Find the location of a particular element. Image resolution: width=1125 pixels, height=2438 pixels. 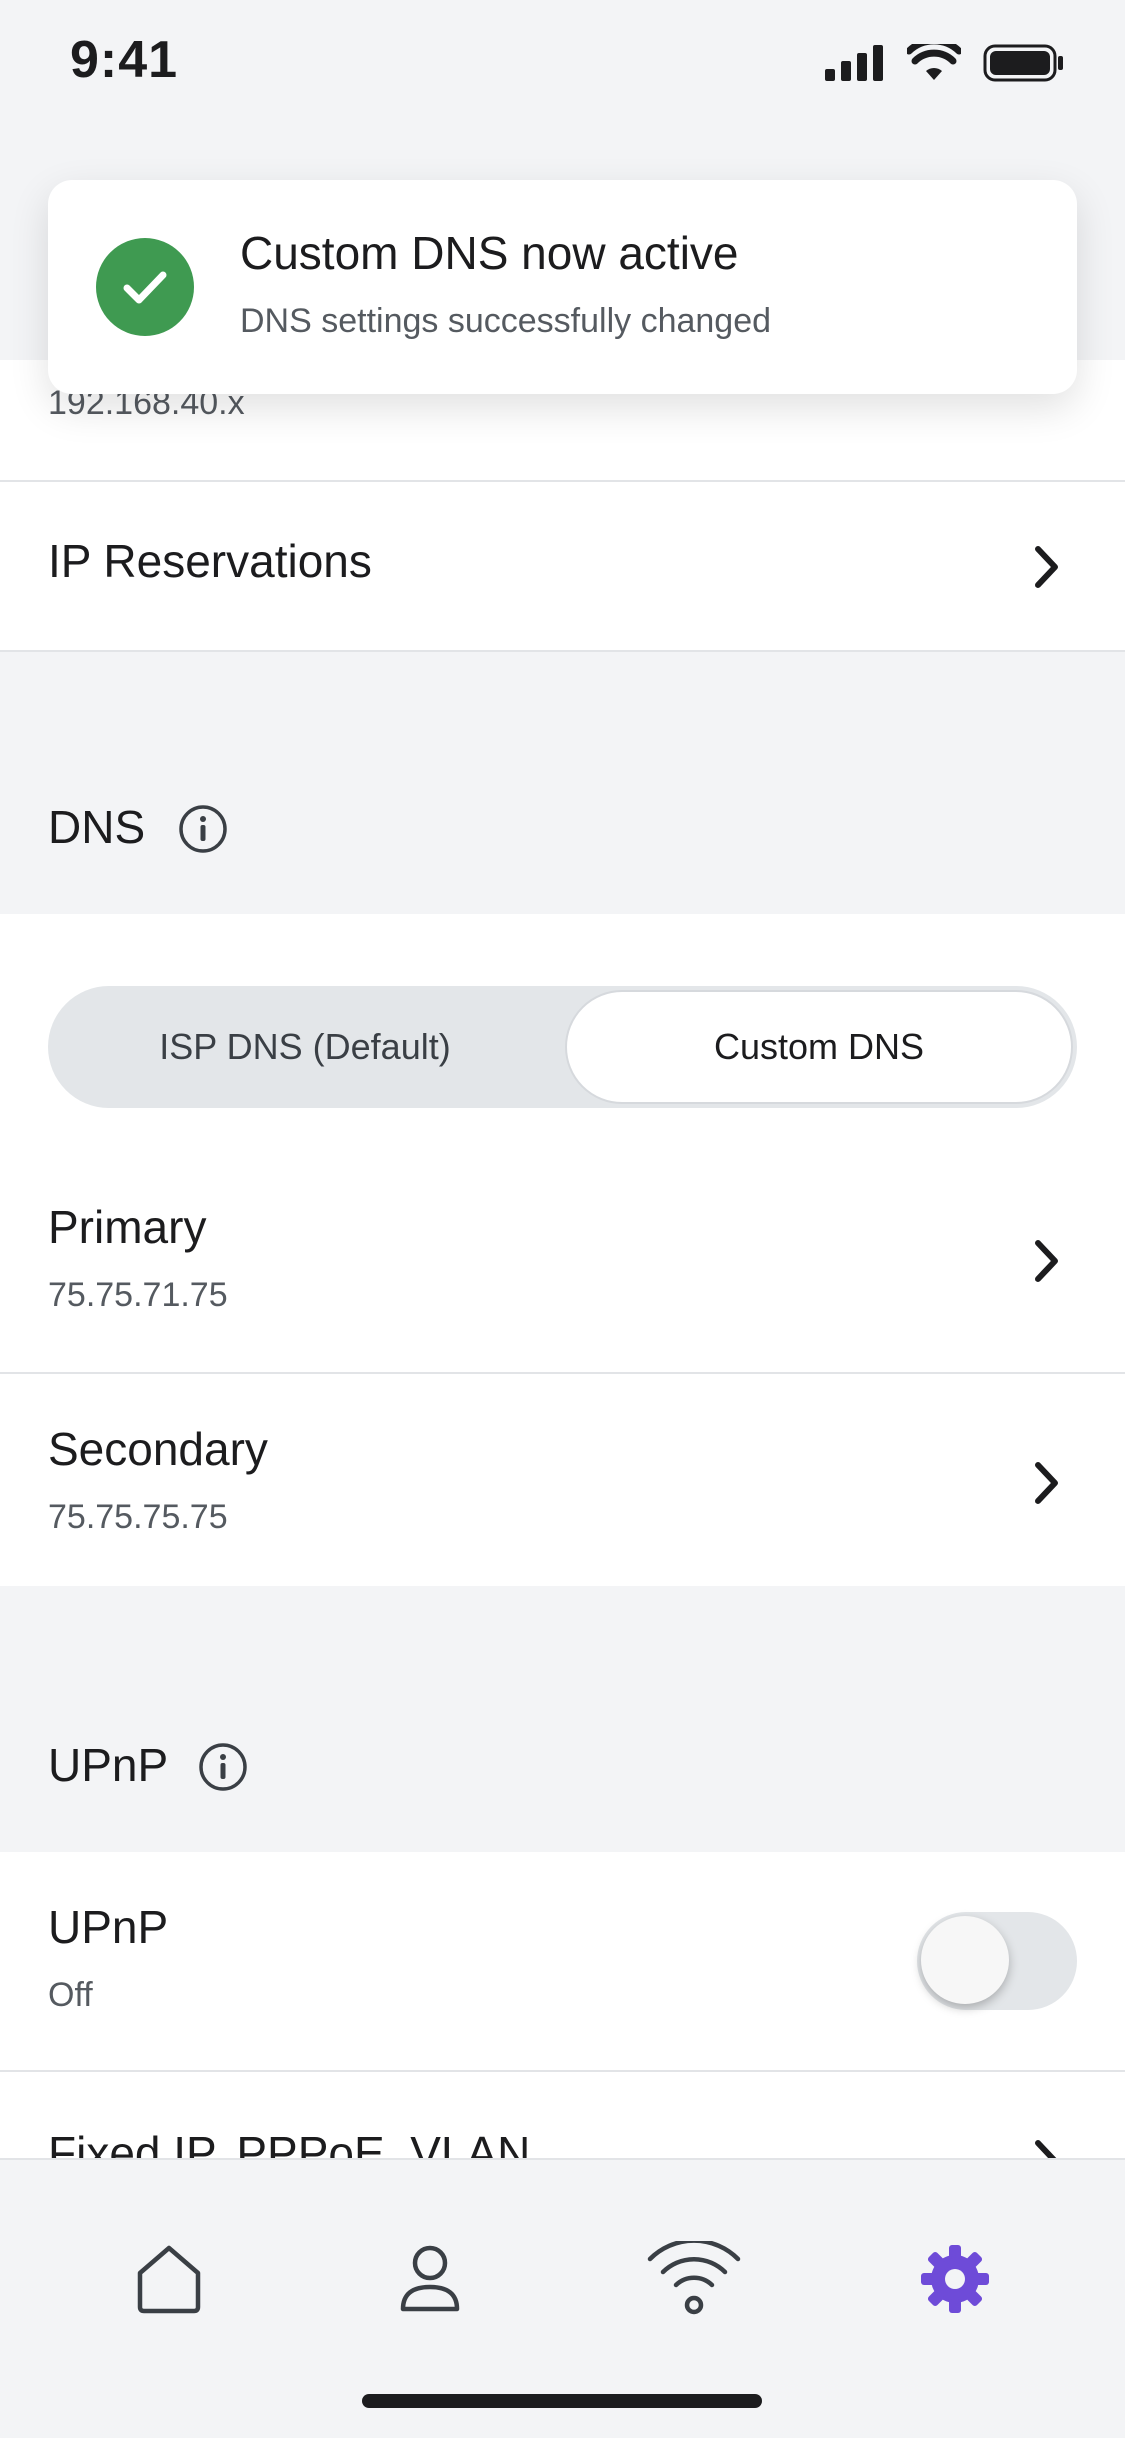

segment-custom-dns: Custom DNS is located at coordinates (819, 1047).